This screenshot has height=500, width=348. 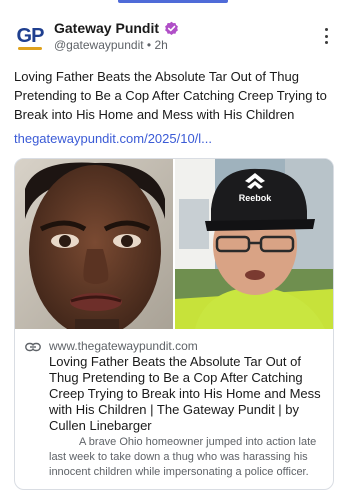 I want to click on more-vertical-icon, so click(x=326, y=36).